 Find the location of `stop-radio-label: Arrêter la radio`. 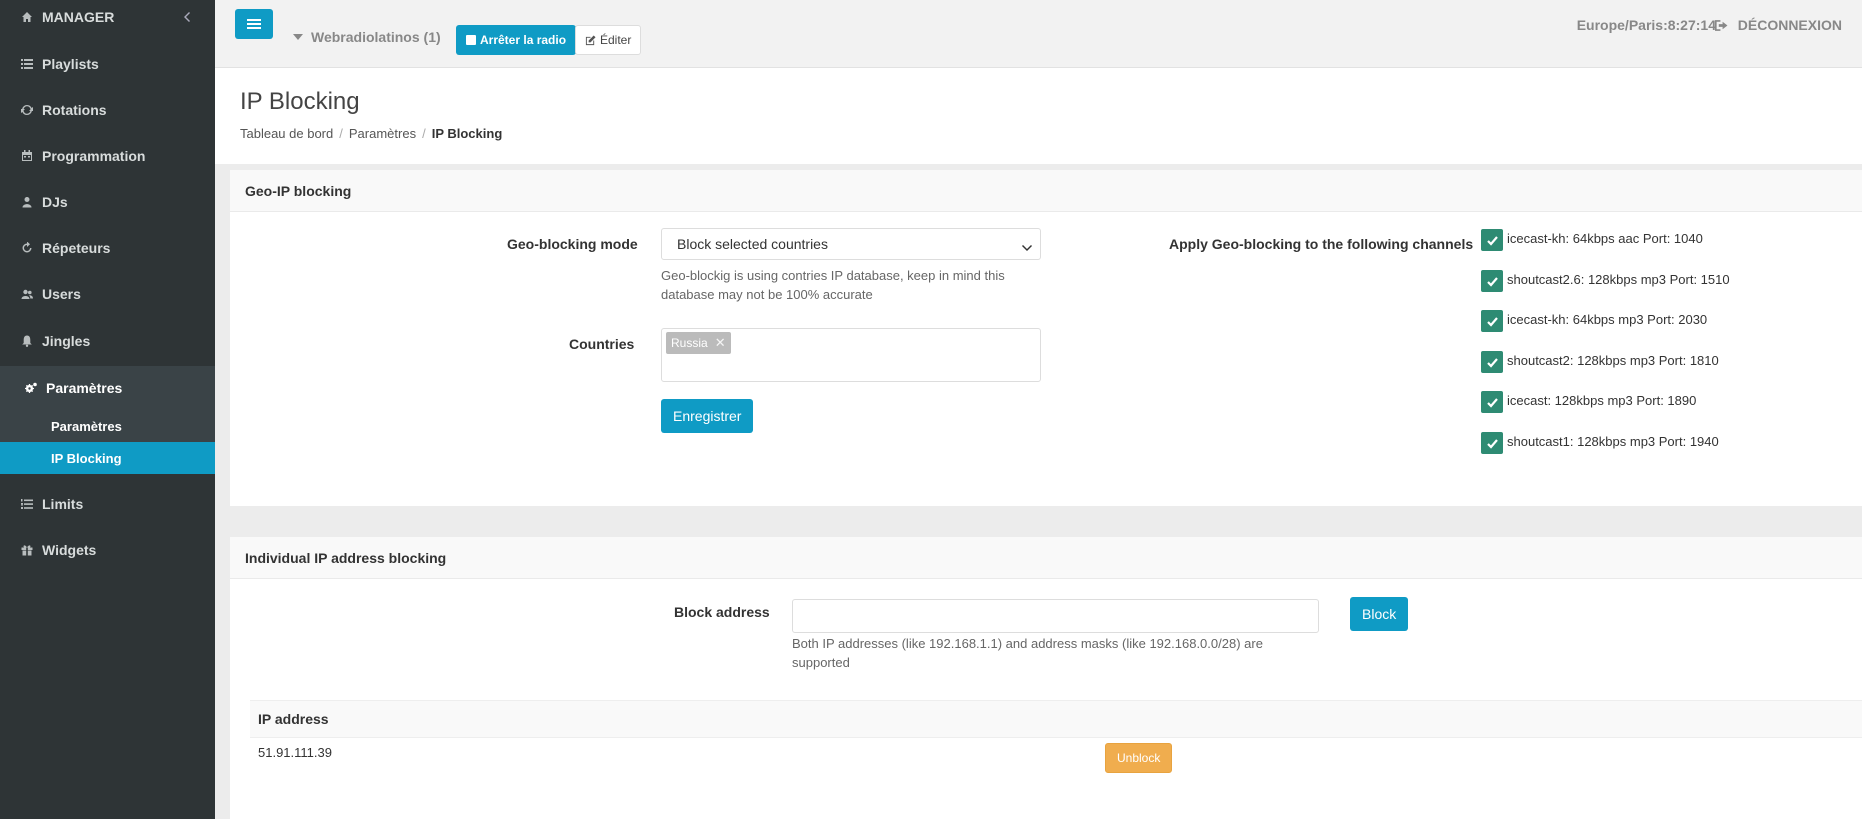

stop-radio-label: Arrêter la radio is located at coordinates (523, 40).